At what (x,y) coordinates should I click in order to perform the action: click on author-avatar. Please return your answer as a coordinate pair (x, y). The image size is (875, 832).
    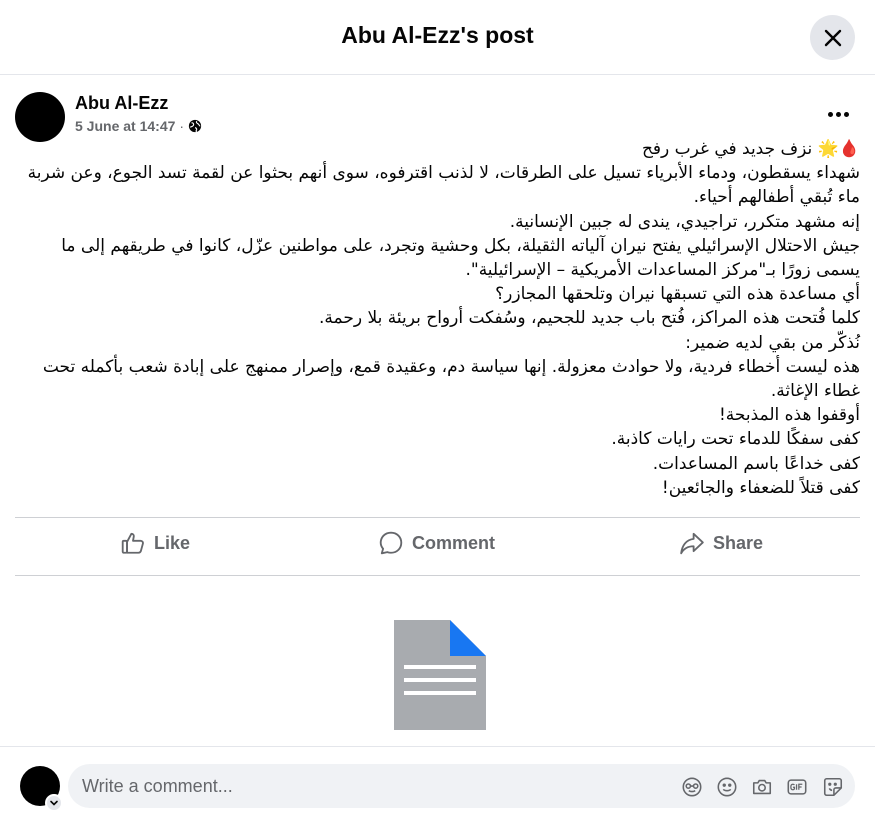
    Looking at the image, I should click on (40, 117).